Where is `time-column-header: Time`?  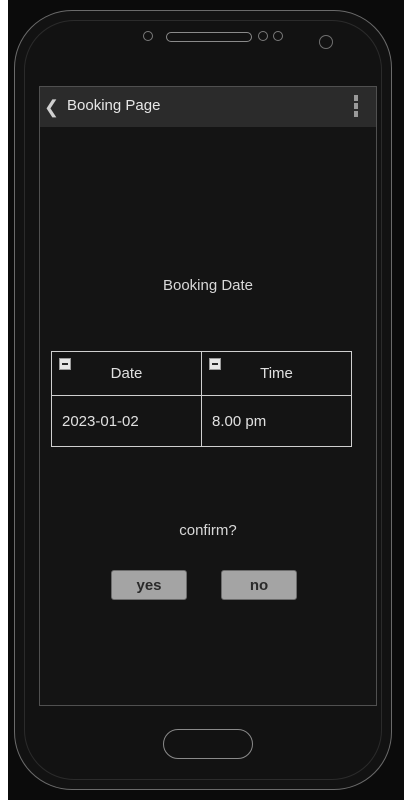
time-column-header: Time is located at coordinates (276, 373).